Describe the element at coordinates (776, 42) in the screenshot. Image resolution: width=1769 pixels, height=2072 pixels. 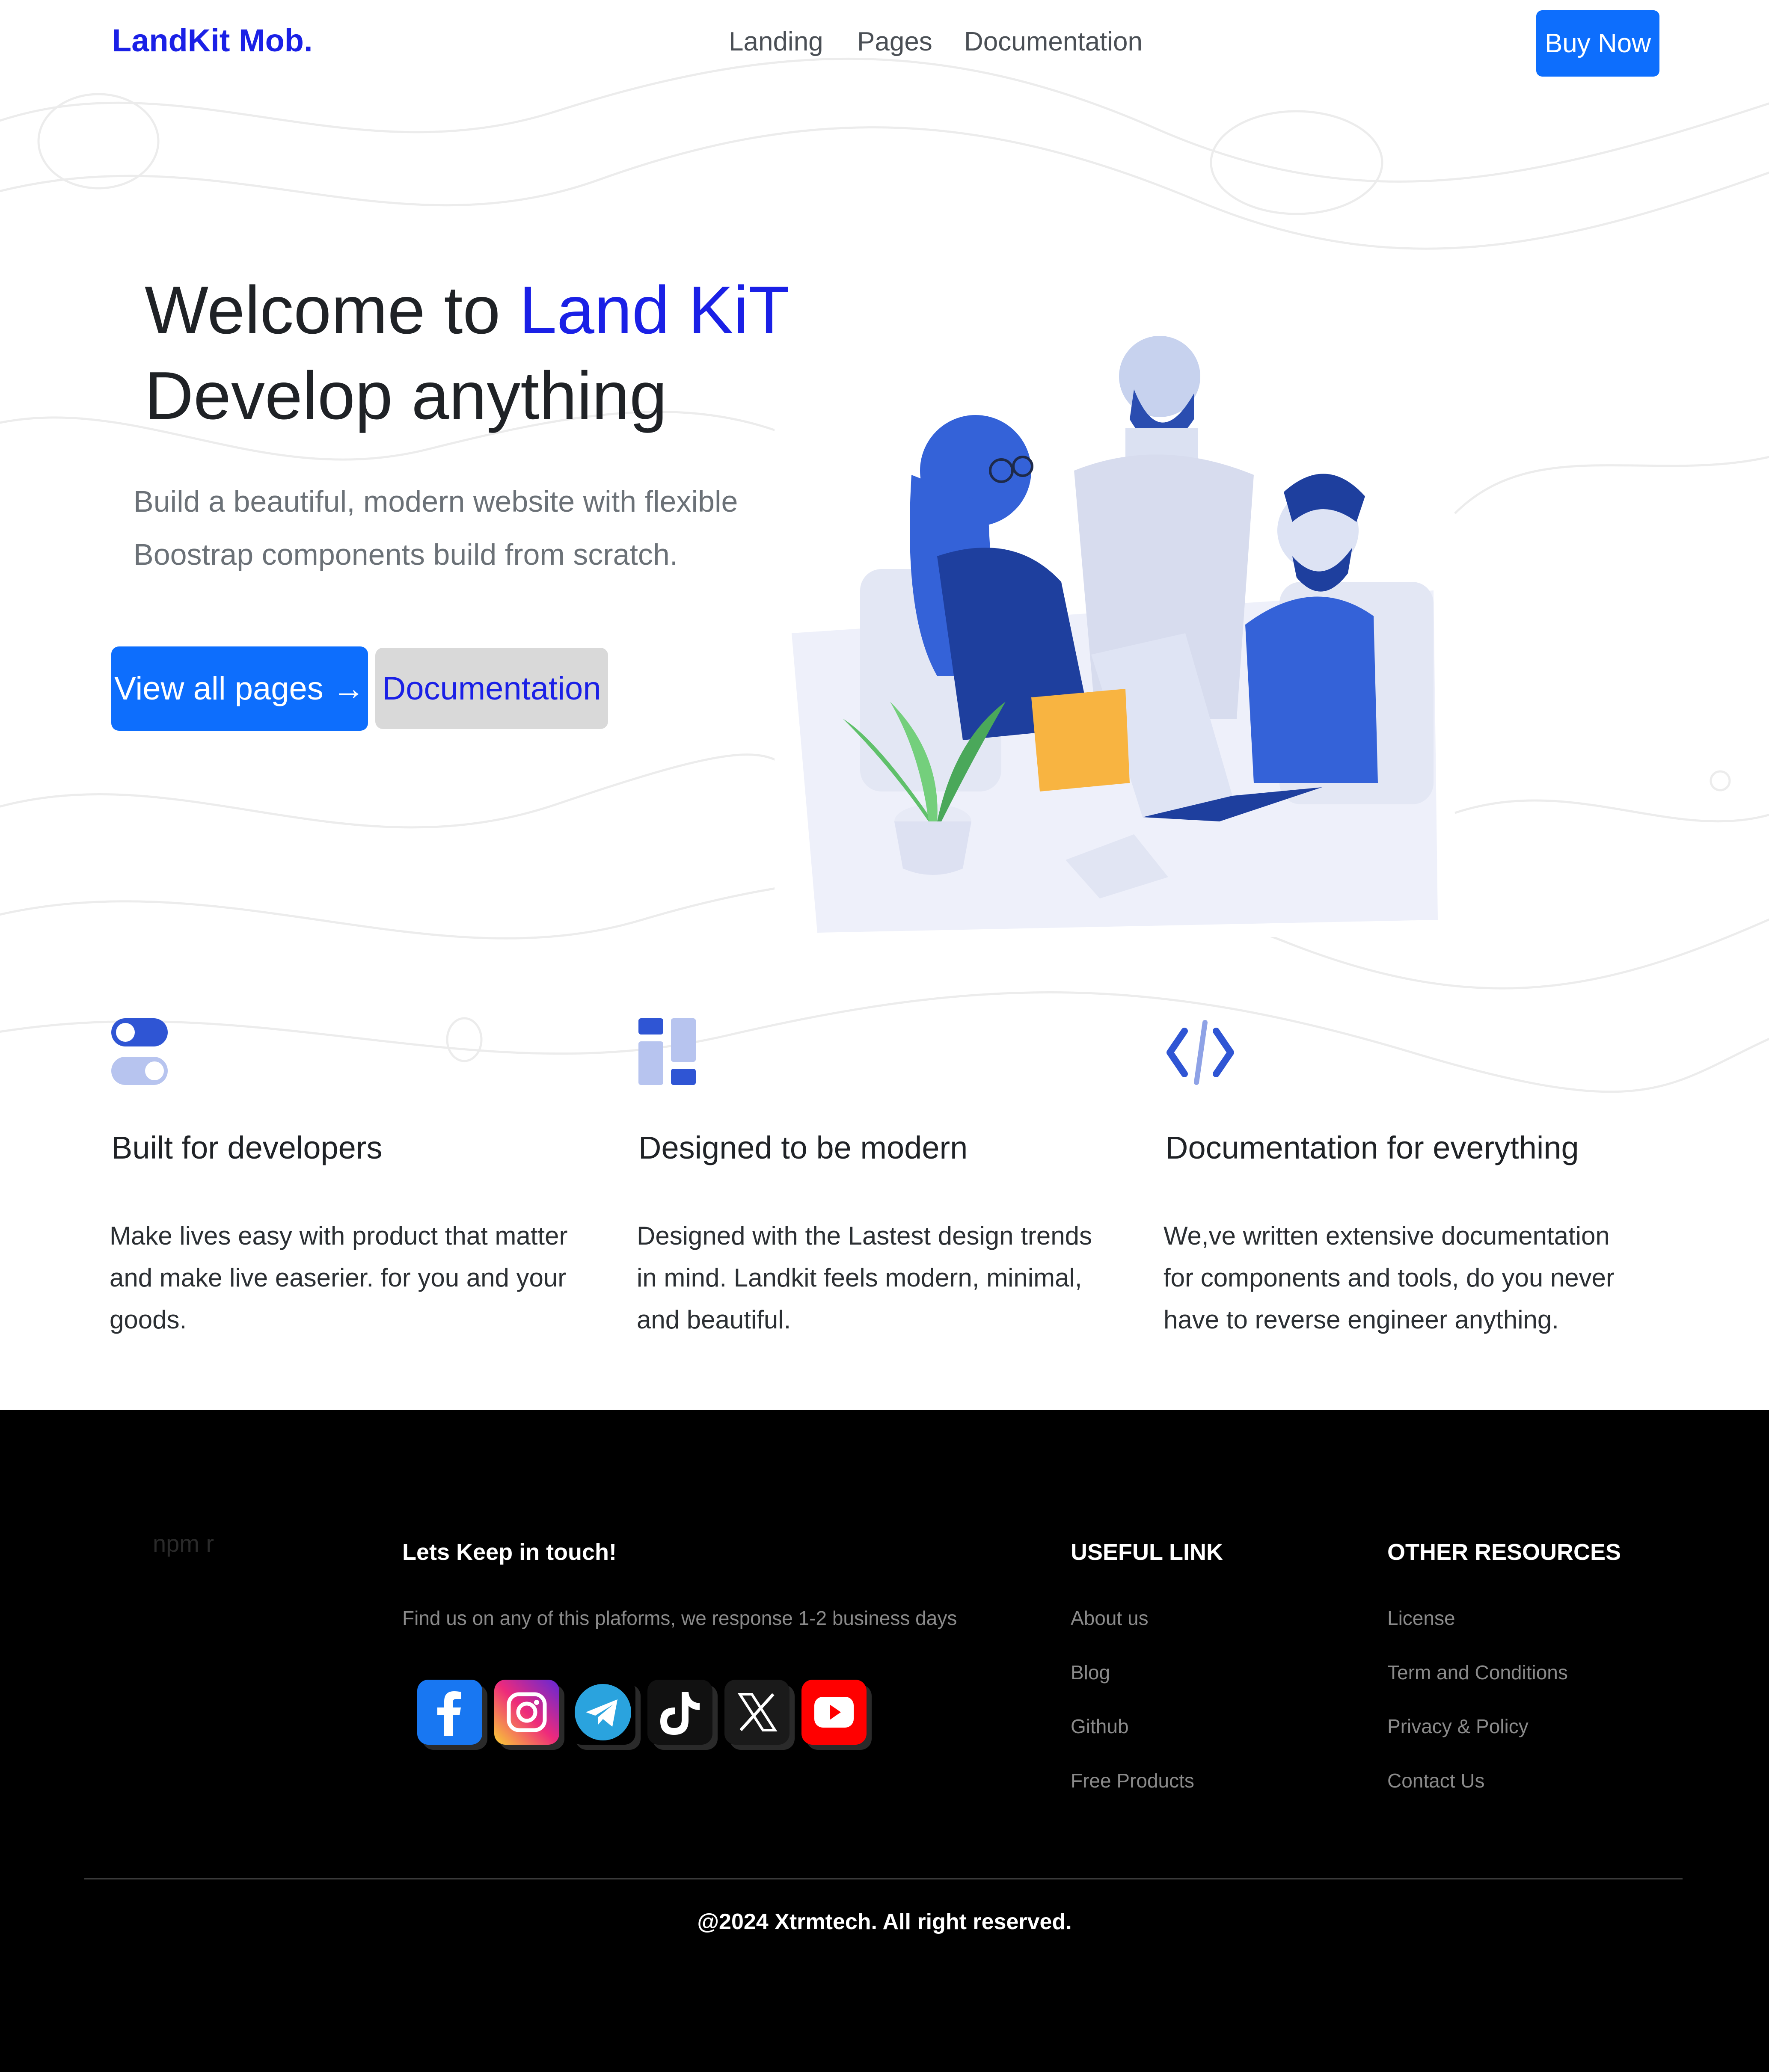
I see `nav-landing: Landing` at that location.